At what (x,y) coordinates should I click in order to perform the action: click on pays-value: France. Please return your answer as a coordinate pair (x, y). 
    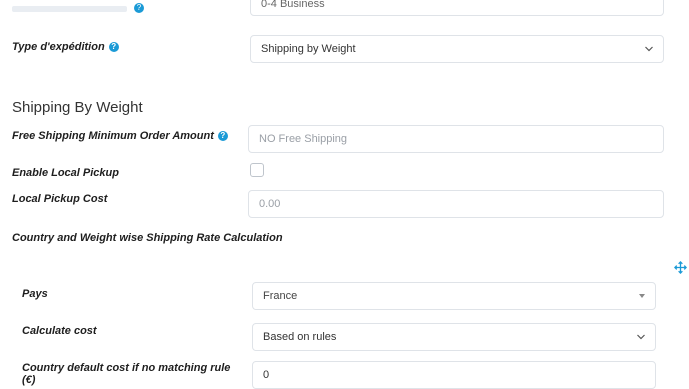
    Looking at the image, I should click on (280, 296).